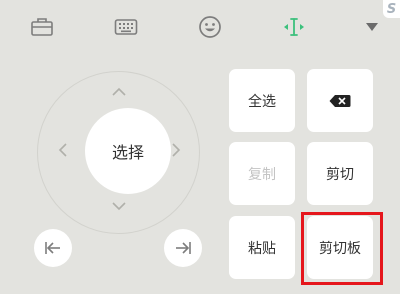  Describe the element at coordinates (210, 27) in the screenshot. I see `emoji-icon` at that location.